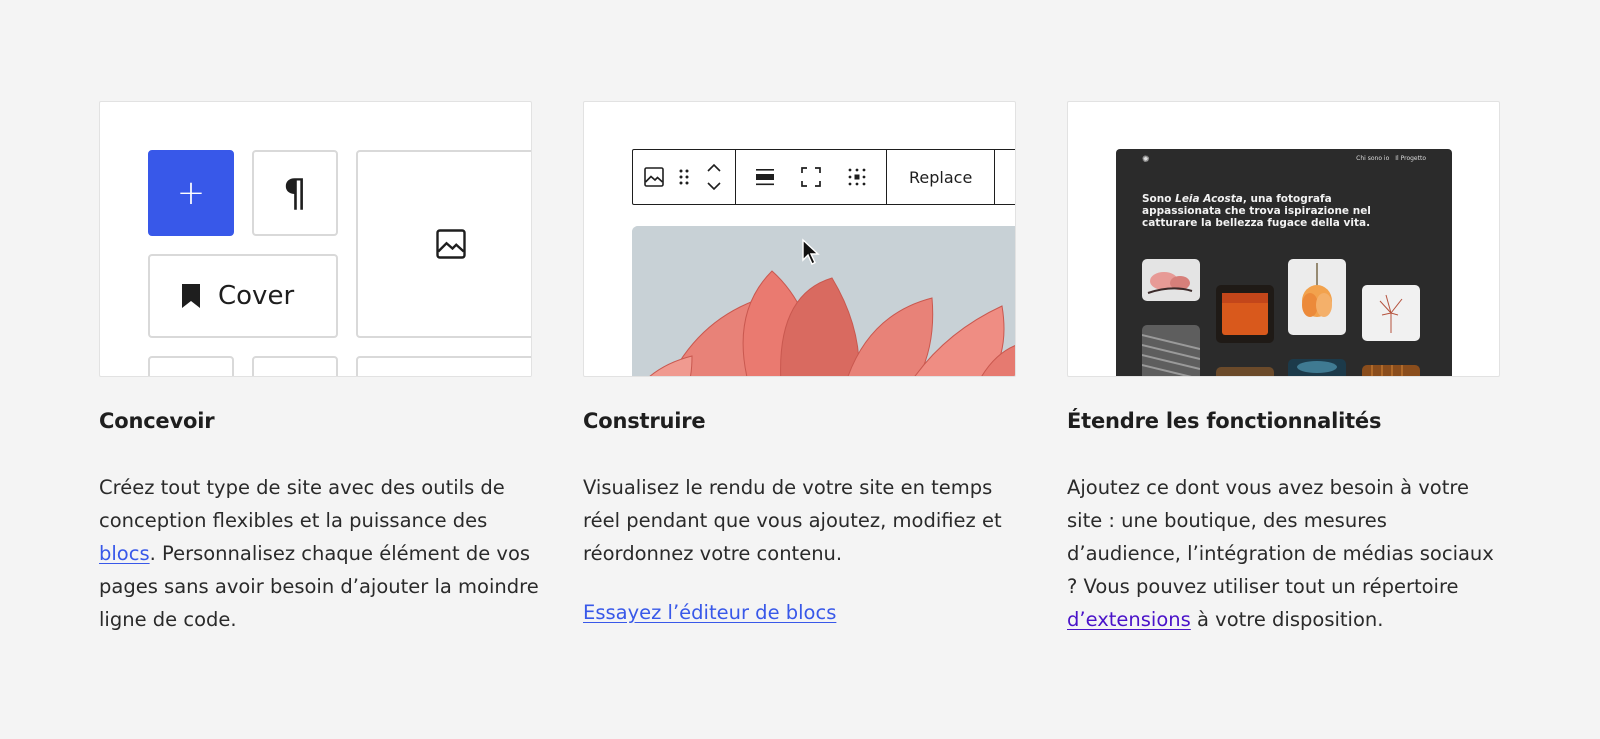 This screenshot has height=739, width=1600. I want to click on block-toolbar: Replace, so click(823, 177).